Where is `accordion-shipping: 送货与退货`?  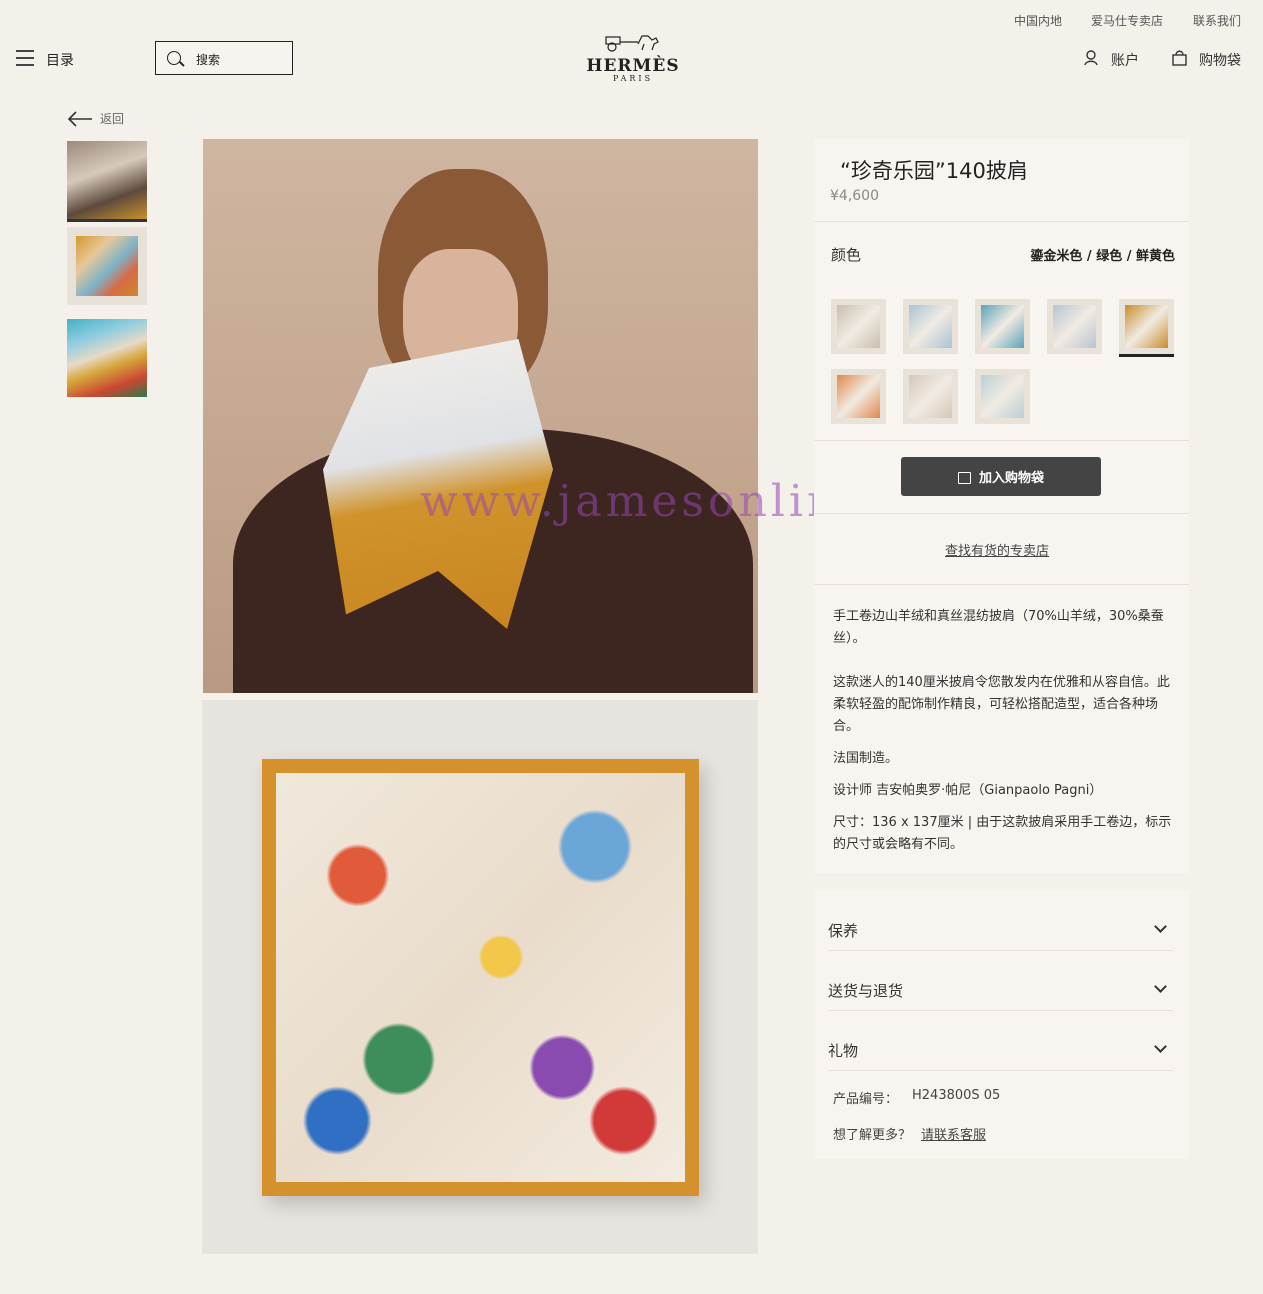 accordion-shipping: 送货与退货 is located at coordinates (1000, 990).